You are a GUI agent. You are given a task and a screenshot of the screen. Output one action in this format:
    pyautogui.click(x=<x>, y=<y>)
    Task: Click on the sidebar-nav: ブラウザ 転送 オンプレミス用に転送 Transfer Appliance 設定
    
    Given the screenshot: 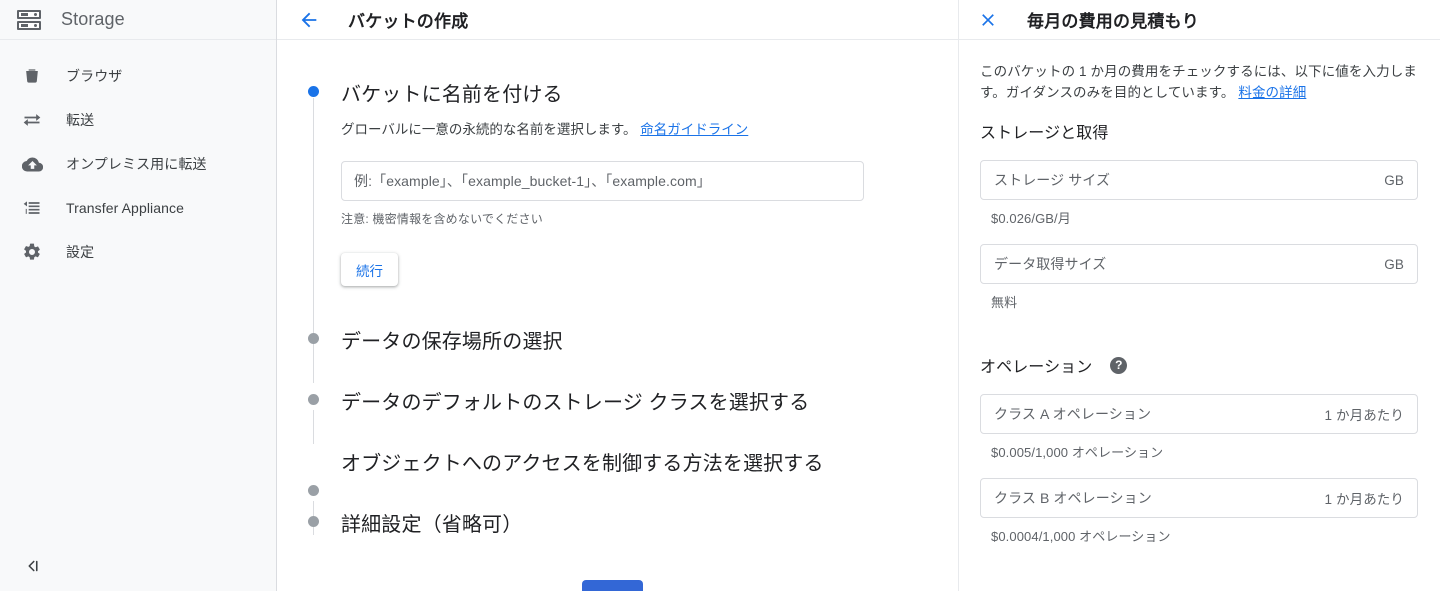 What is the action you would take?
    pyautogui.click(x=138, y=157)
    